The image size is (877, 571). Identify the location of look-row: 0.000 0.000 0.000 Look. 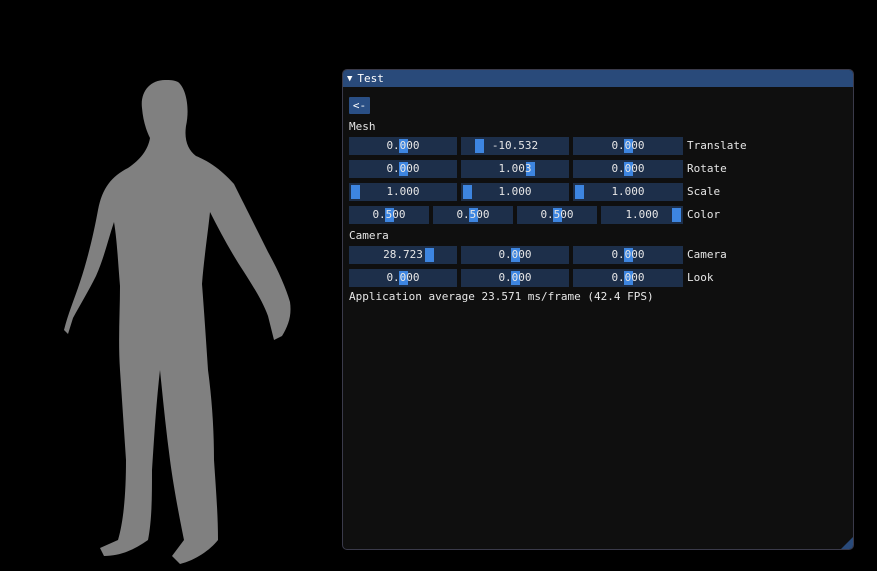
(599, 278).